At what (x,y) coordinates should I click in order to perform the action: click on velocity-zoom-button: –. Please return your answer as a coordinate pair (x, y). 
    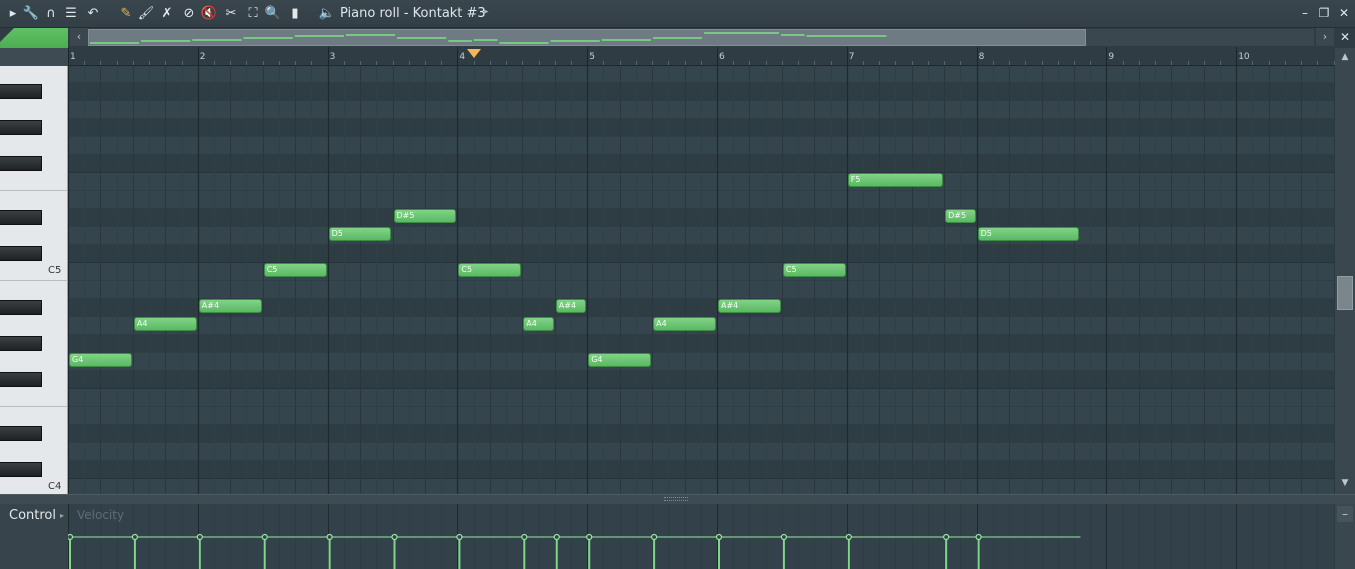
    Looking at the image, I should click on (1345, 514).